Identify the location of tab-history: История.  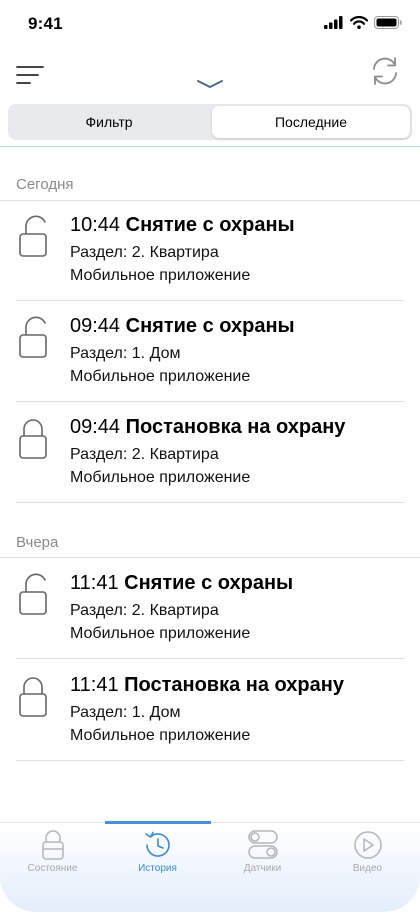
(157, 855).